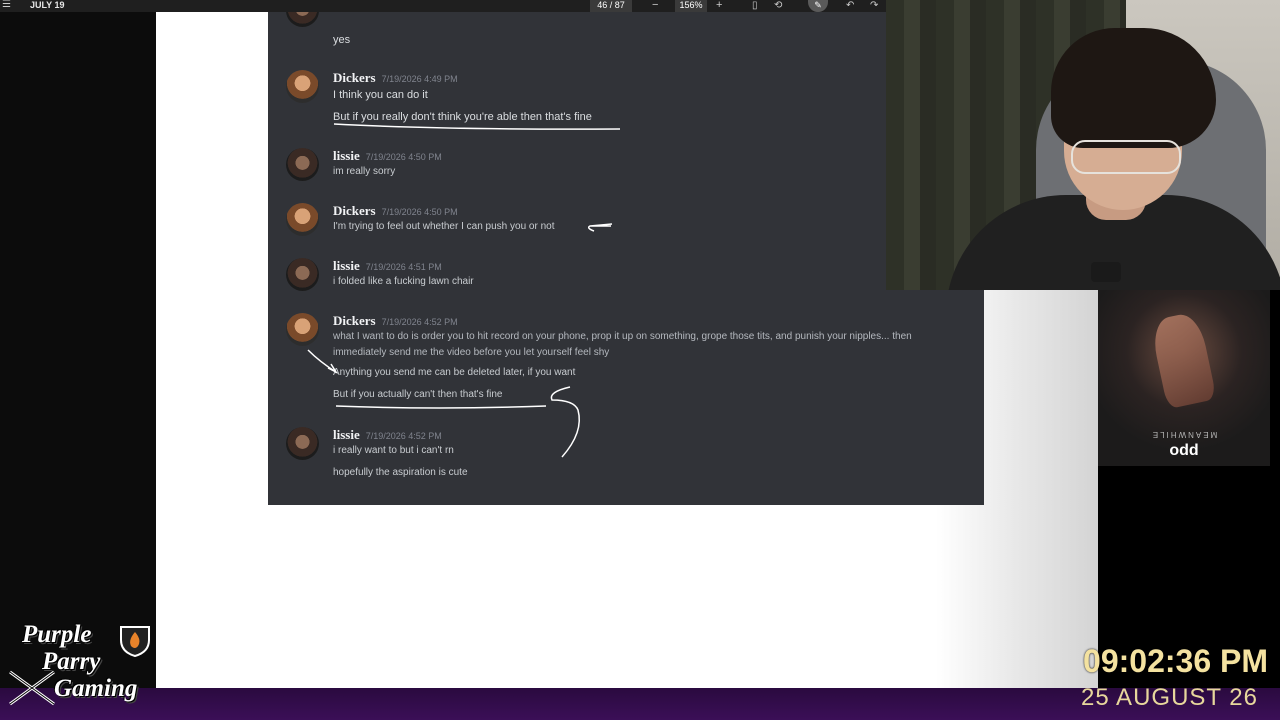 The width and height of the screenshot is (1280, 720). What do you see at coordinates (364, 171) in the screenshot?
I see `message-line: im really sorry` at bounding box center [364, 171].